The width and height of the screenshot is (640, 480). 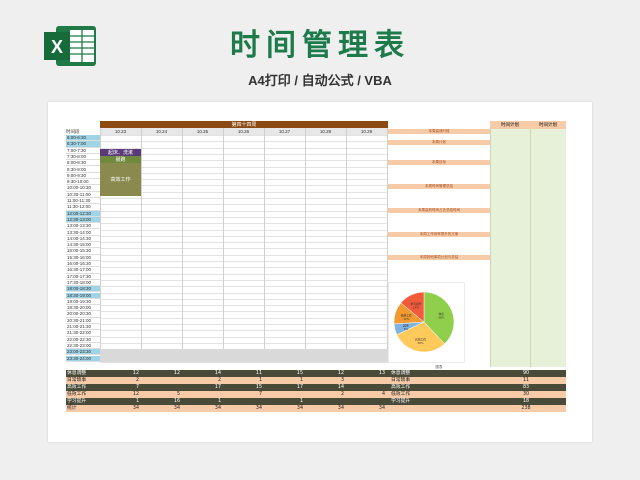 I want to click on pie-slice-label: 38%, so click(x=441, y=318).